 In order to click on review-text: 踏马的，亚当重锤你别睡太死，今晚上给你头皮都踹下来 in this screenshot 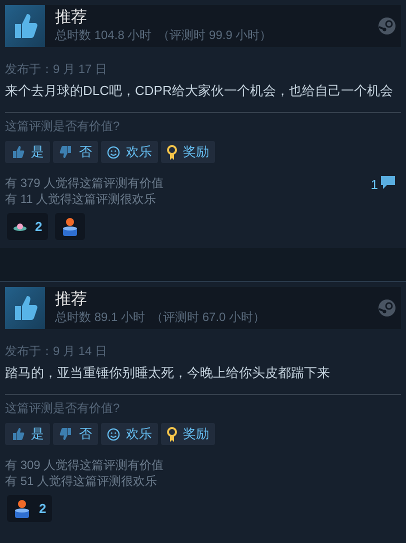, I will do `click(168, 373)`.